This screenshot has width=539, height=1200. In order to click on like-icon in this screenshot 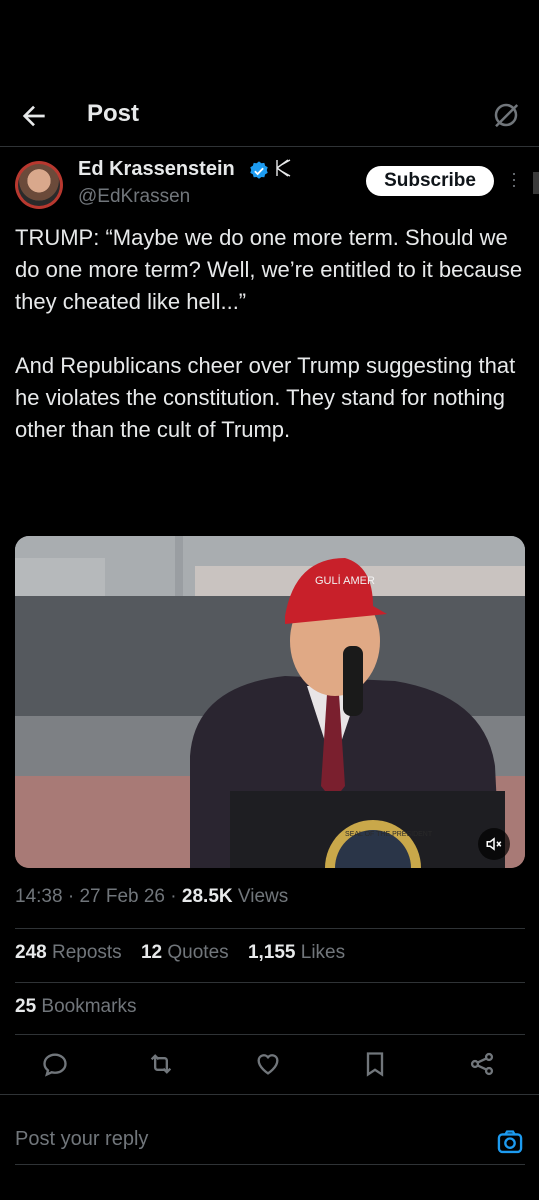, I will do `click(268, 1064)`.